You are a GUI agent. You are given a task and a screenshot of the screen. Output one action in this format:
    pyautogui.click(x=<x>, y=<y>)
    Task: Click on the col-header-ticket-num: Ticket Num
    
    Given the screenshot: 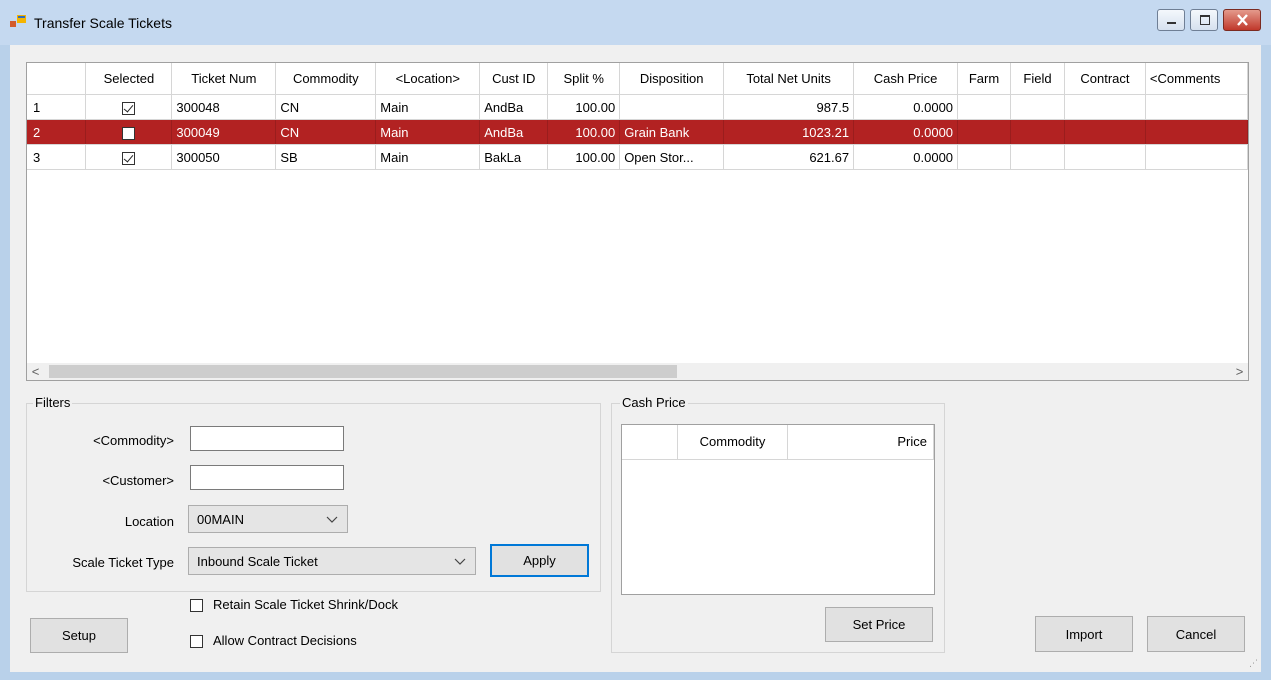 What is the action you would take?
    pyautogui.click(x=224, y=79)
    